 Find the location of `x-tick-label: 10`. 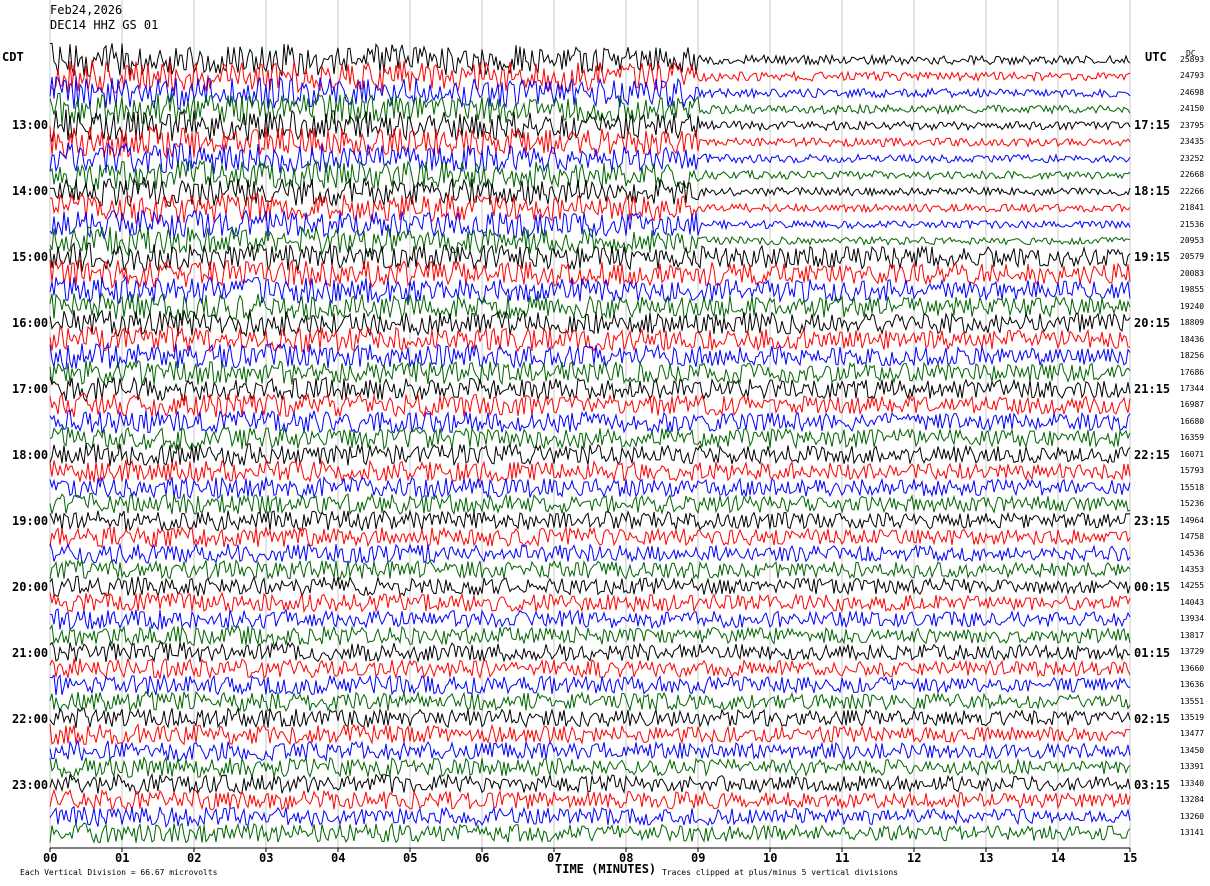

x-tick-label: 10 is located at coordinates (770, 858).